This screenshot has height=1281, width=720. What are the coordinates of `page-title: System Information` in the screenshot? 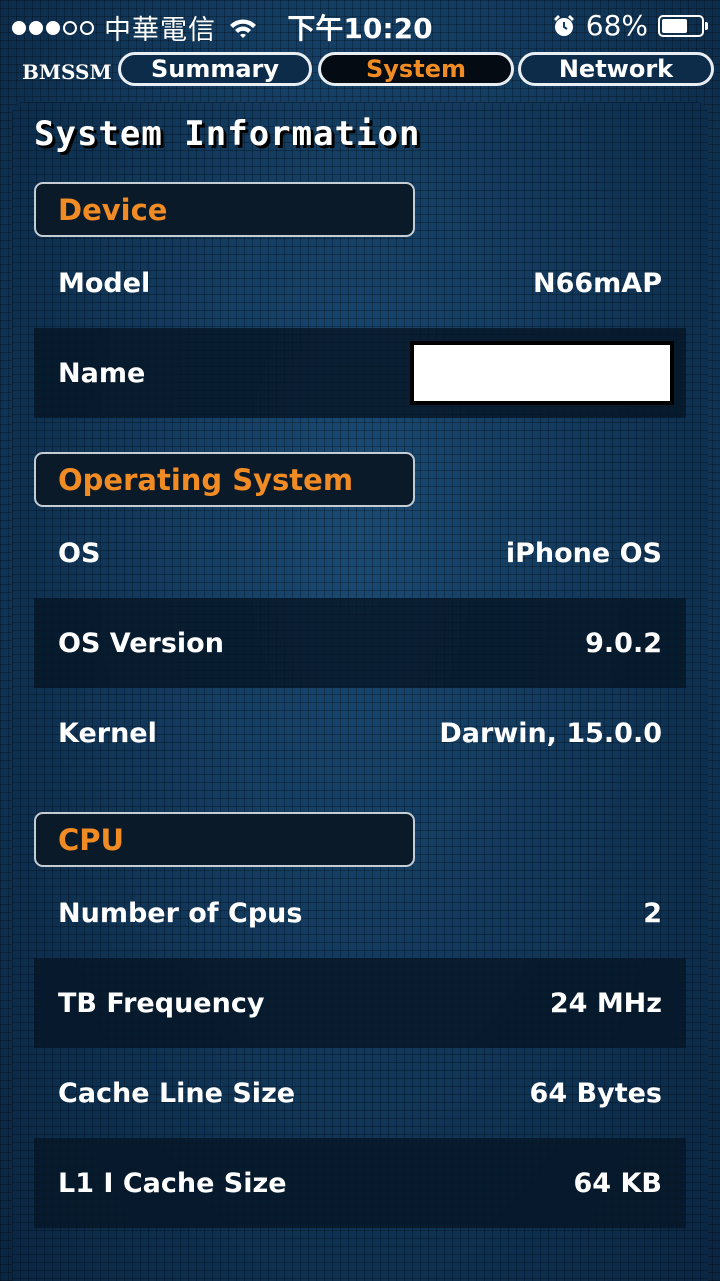 It's located at (227, 134).